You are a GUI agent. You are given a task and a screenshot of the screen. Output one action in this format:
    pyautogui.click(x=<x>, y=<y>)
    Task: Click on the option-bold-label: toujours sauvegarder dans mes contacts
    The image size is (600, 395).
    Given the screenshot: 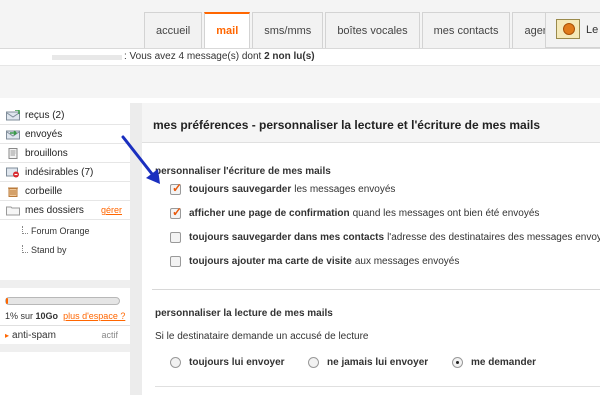 What is the action you would take?
    pyautogui.click(x=287, y=237)
    